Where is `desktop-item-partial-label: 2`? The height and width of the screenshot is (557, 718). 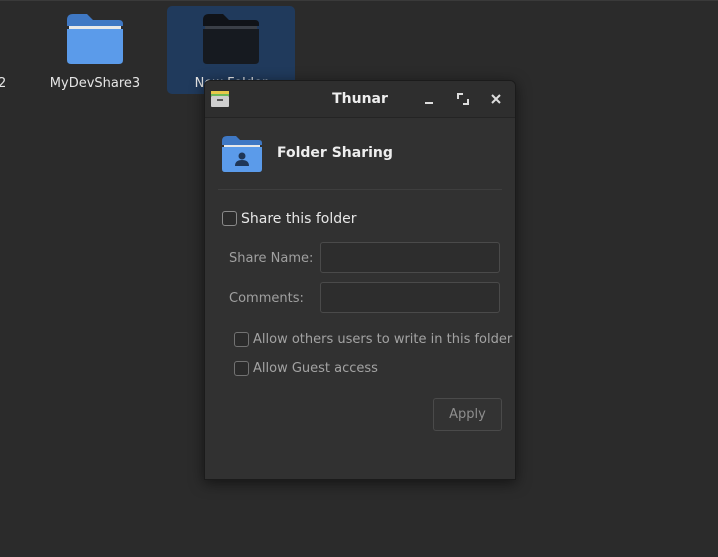 desktop-item-partial-label: 2 is located at coordinates (3, 83).